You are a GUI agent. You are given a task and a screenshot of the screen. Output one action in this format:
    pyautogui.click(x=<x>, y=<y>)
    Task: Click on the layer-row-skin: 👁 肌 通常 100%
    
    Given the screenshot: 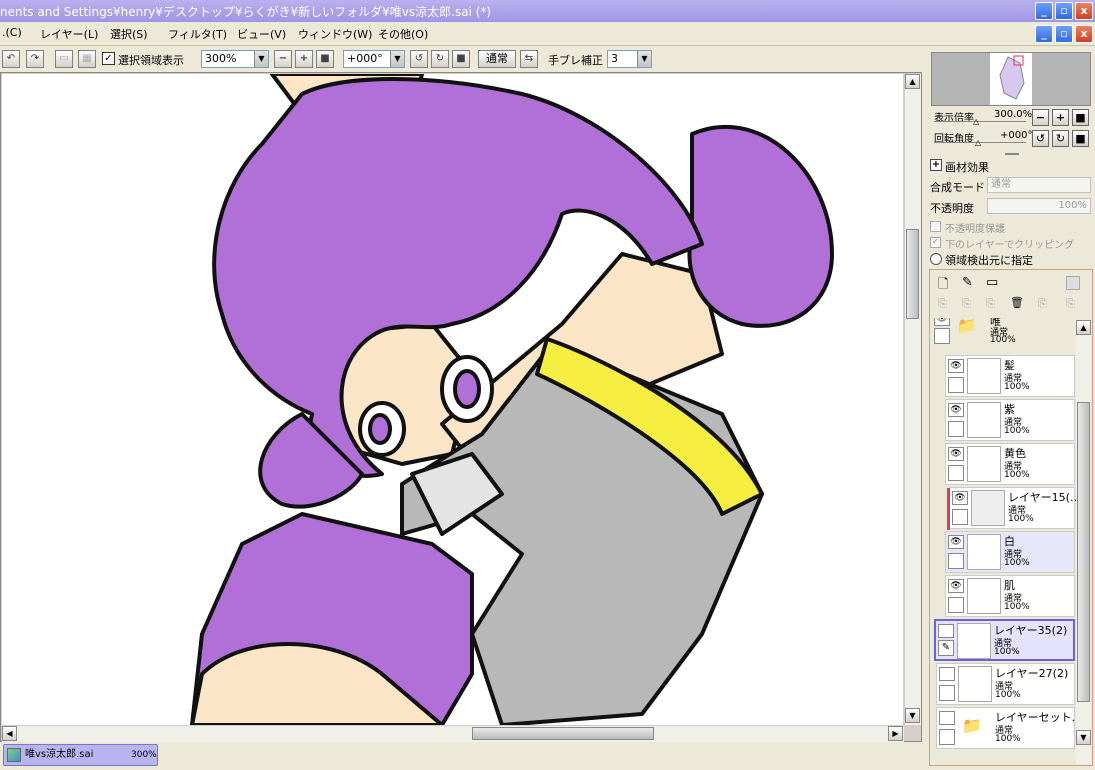 What is the action you would take?
    pyautogui.click(x=1010, y=596)
    